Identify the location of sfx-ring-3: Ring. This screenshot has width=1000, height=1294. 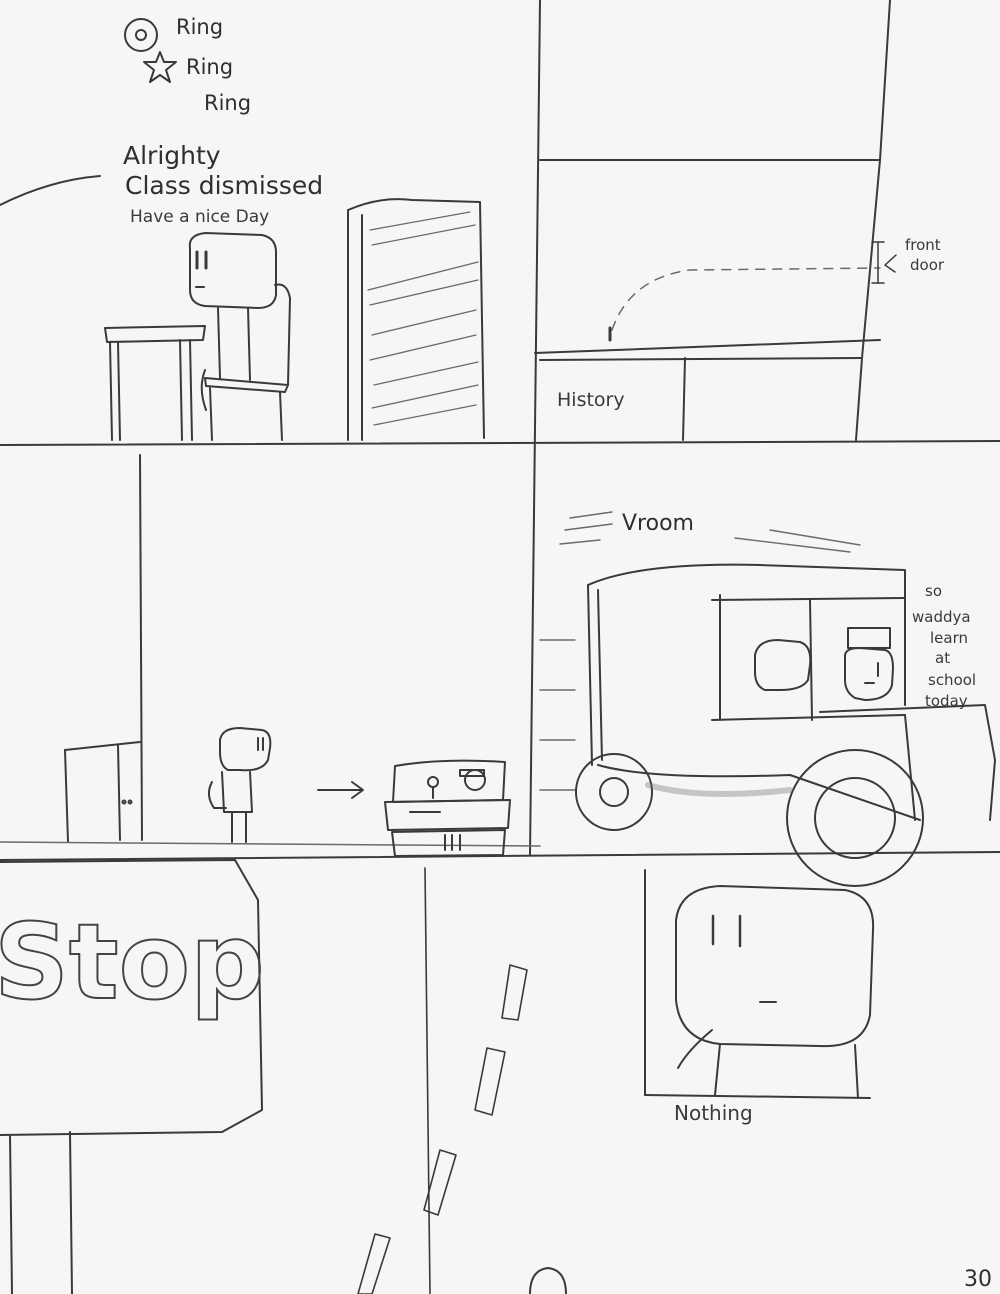
(227, 103).